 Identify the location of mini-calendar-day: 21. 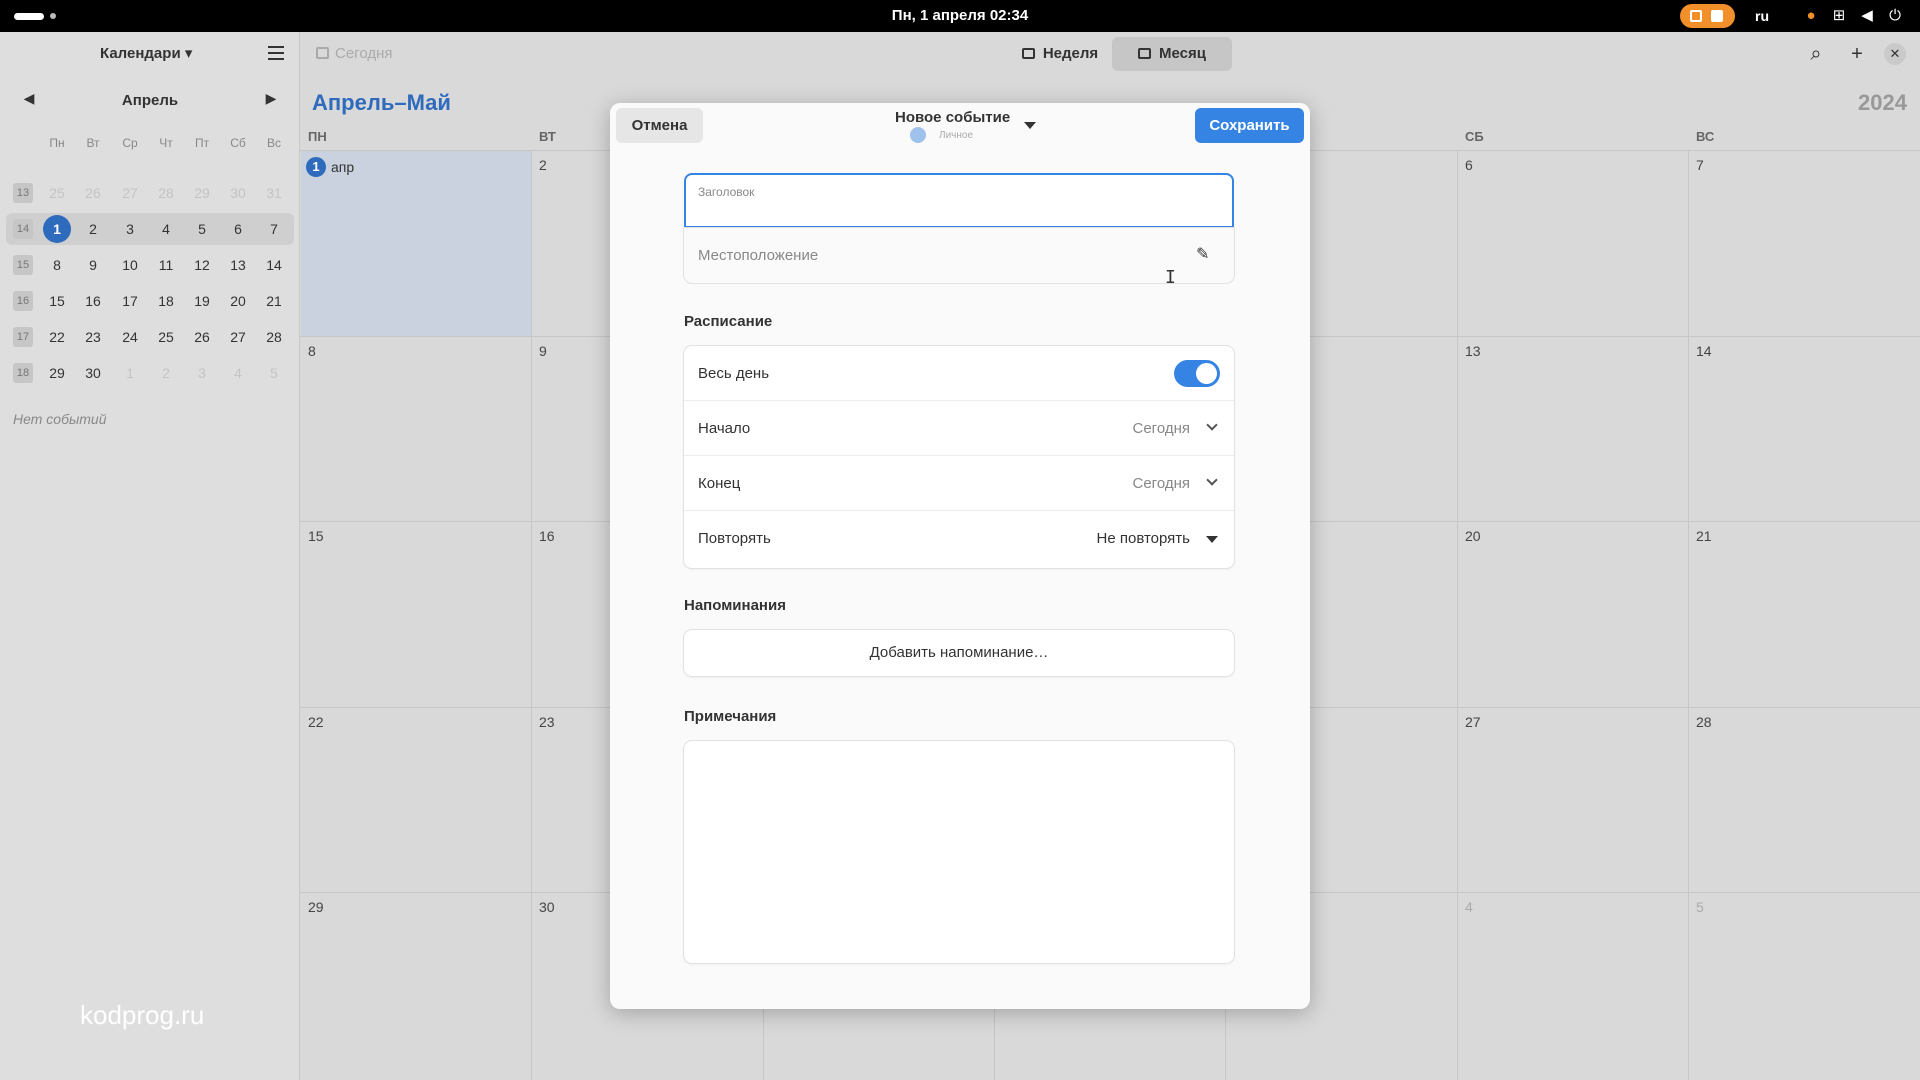
(274, 301).